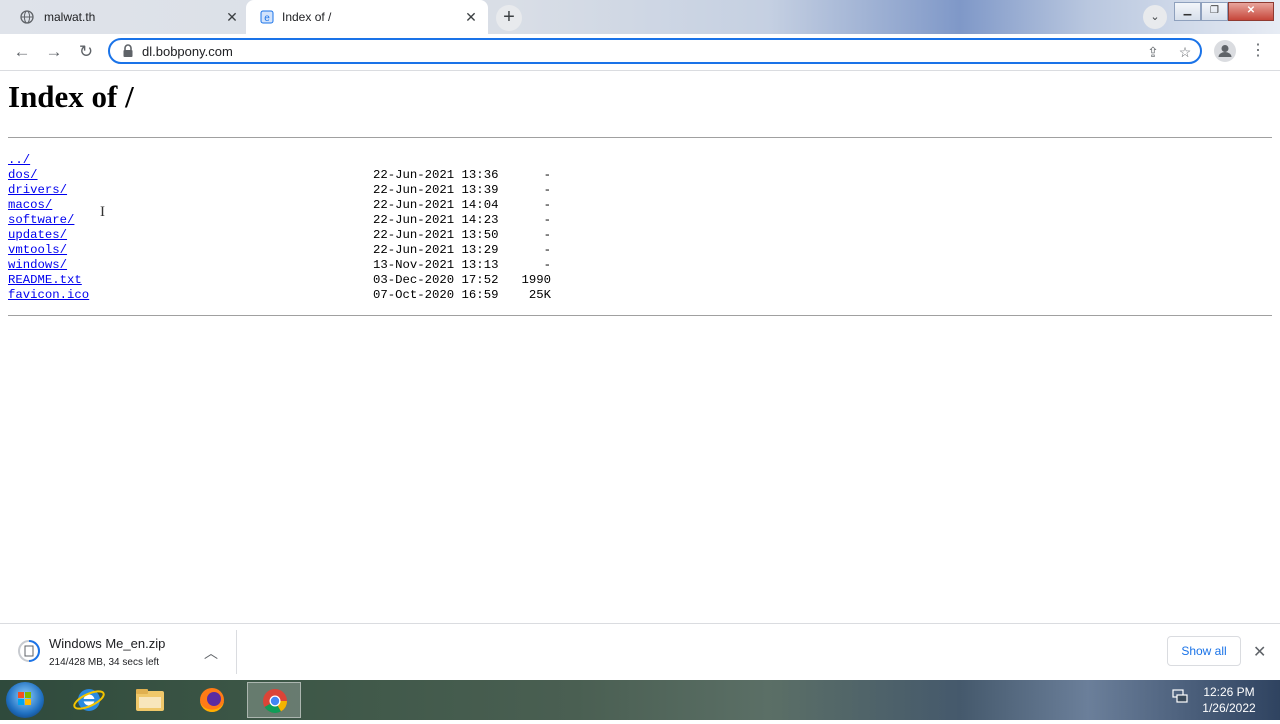 The width and height of the screenshot is (1280, 724). Describe the element at coordinates (107, 643) in the screenshot. I see `download-filename: Windows Me_en.zip` at that location.